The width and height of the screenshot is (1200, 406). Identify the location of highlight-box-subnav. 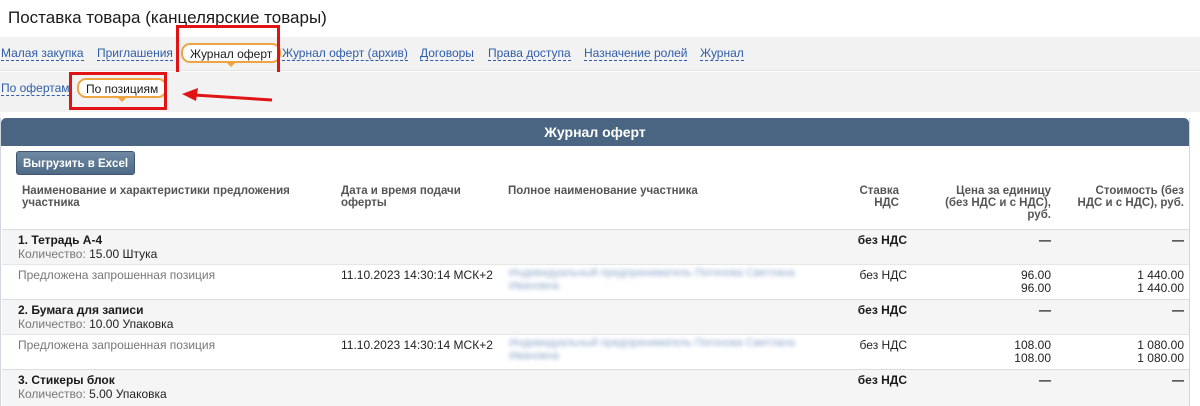
(118, 91).